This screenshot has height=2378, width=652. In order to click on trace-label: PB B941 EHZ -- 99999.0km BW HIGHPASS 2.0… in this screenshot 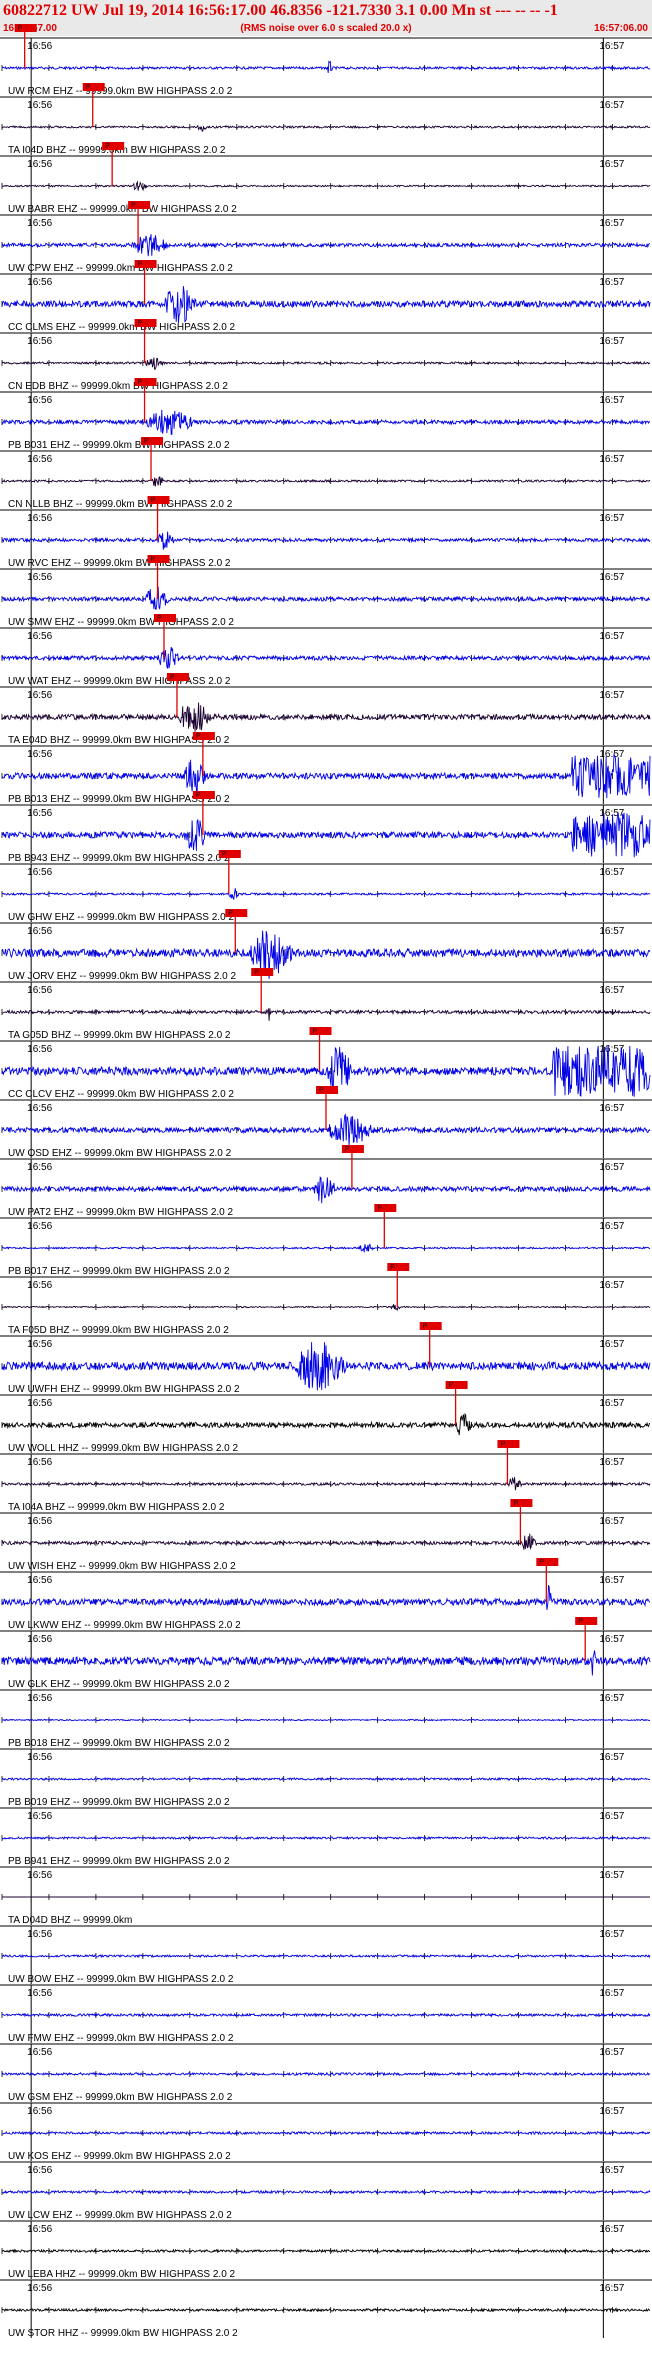, I will do `click(119, 1861)`.